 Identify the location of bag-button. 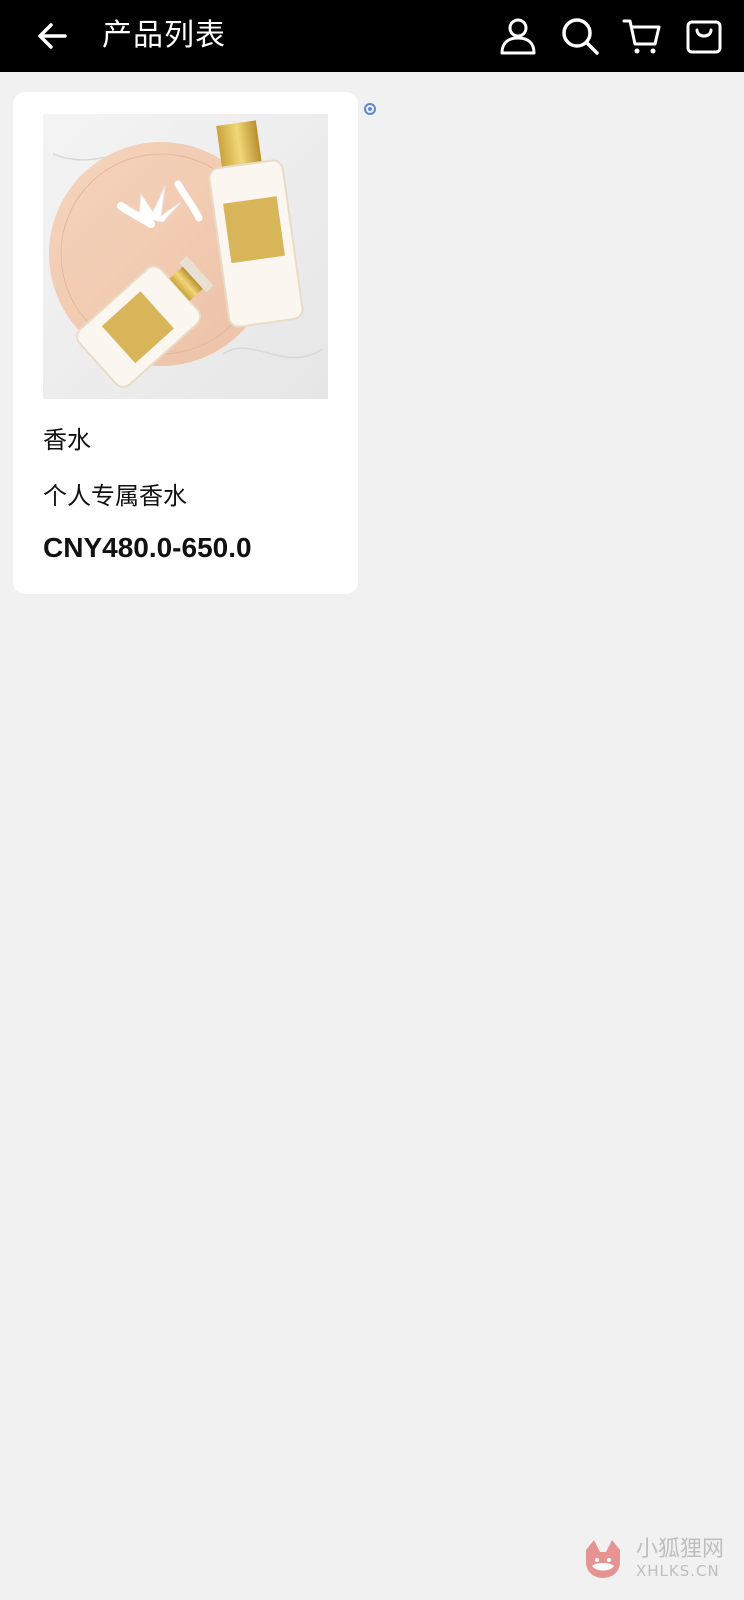
(704, 36).